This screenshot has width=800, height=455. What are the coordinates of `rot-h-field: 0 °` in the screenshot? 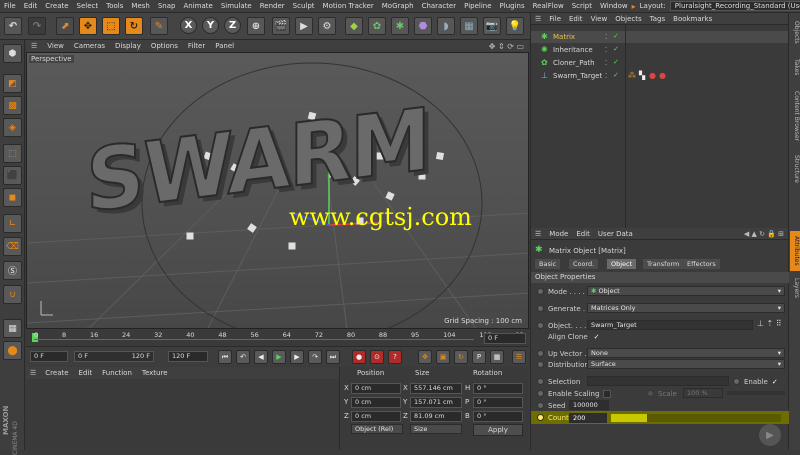 It's located at (498, 388).